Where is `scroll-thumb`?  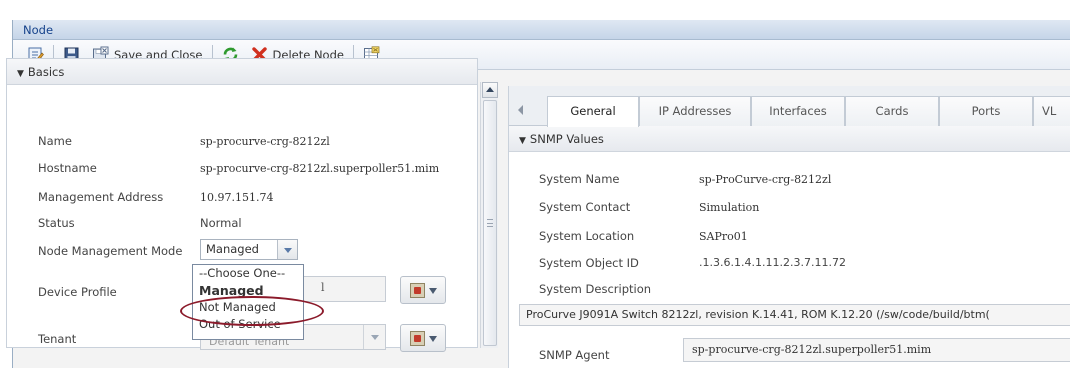 scroll-thumb is located at coordinates (490, 223).